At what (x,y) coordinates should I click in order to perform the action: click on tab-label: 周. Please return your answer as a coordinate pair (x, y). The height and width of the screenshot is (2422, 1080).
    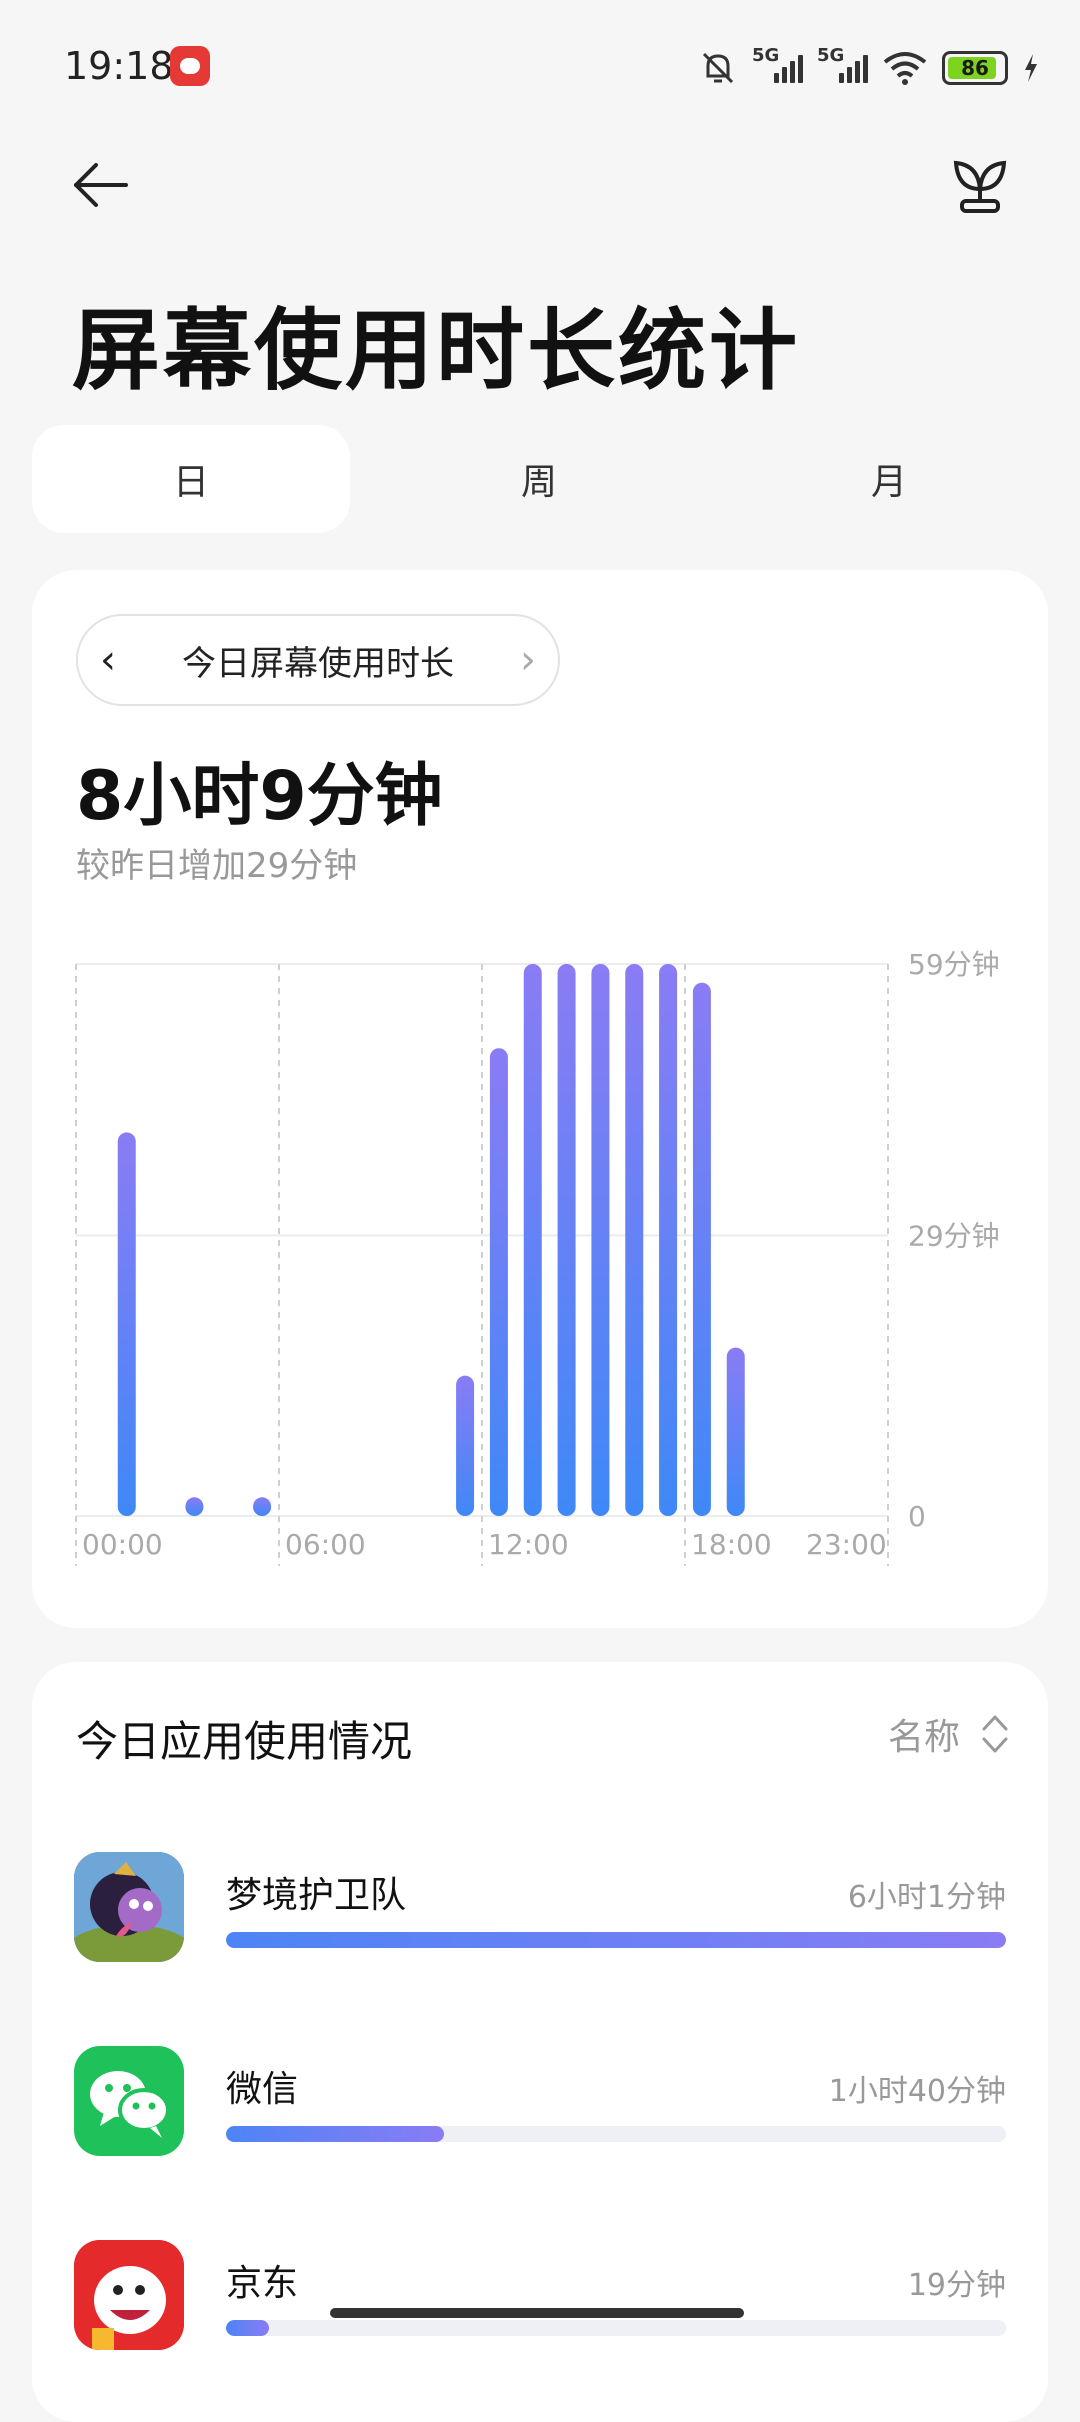
    Looking at the image, I should click on (538, 482).